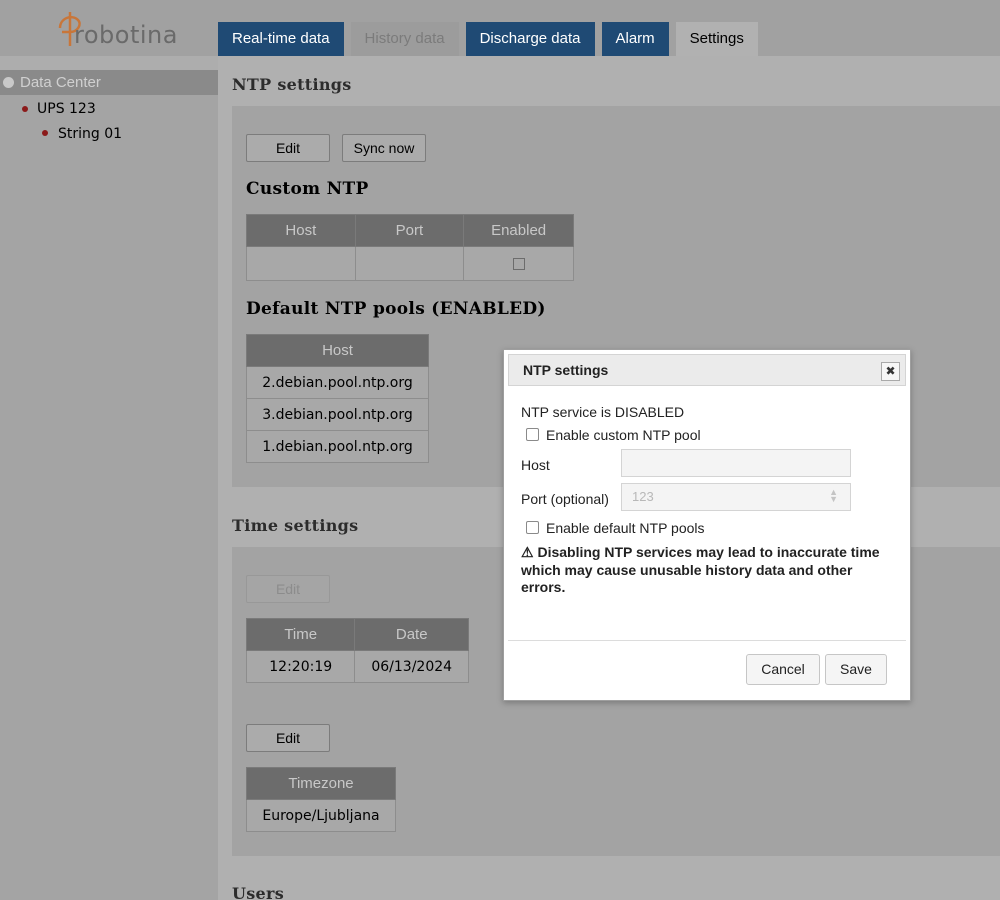 The height and width of the screenshot is (900, 1000). Describe the element at coordinates (288, 738) in the screenshot. I see `timezone-edit-button: Edit` at that location.